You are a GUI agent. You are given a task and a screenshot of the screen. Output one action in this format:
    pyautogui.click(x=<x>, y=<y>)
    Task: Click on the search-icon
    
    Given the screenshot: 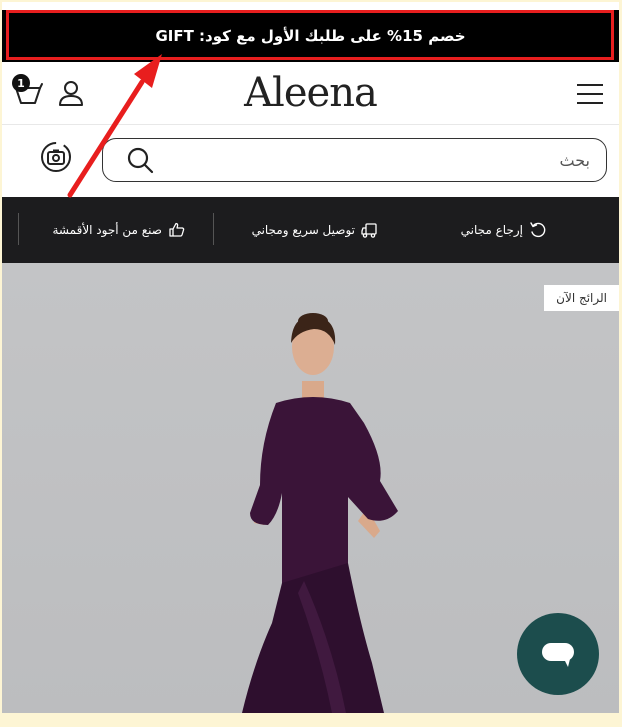 What is the action you would take?
    pyautogui.click(x=140, y=160)
    